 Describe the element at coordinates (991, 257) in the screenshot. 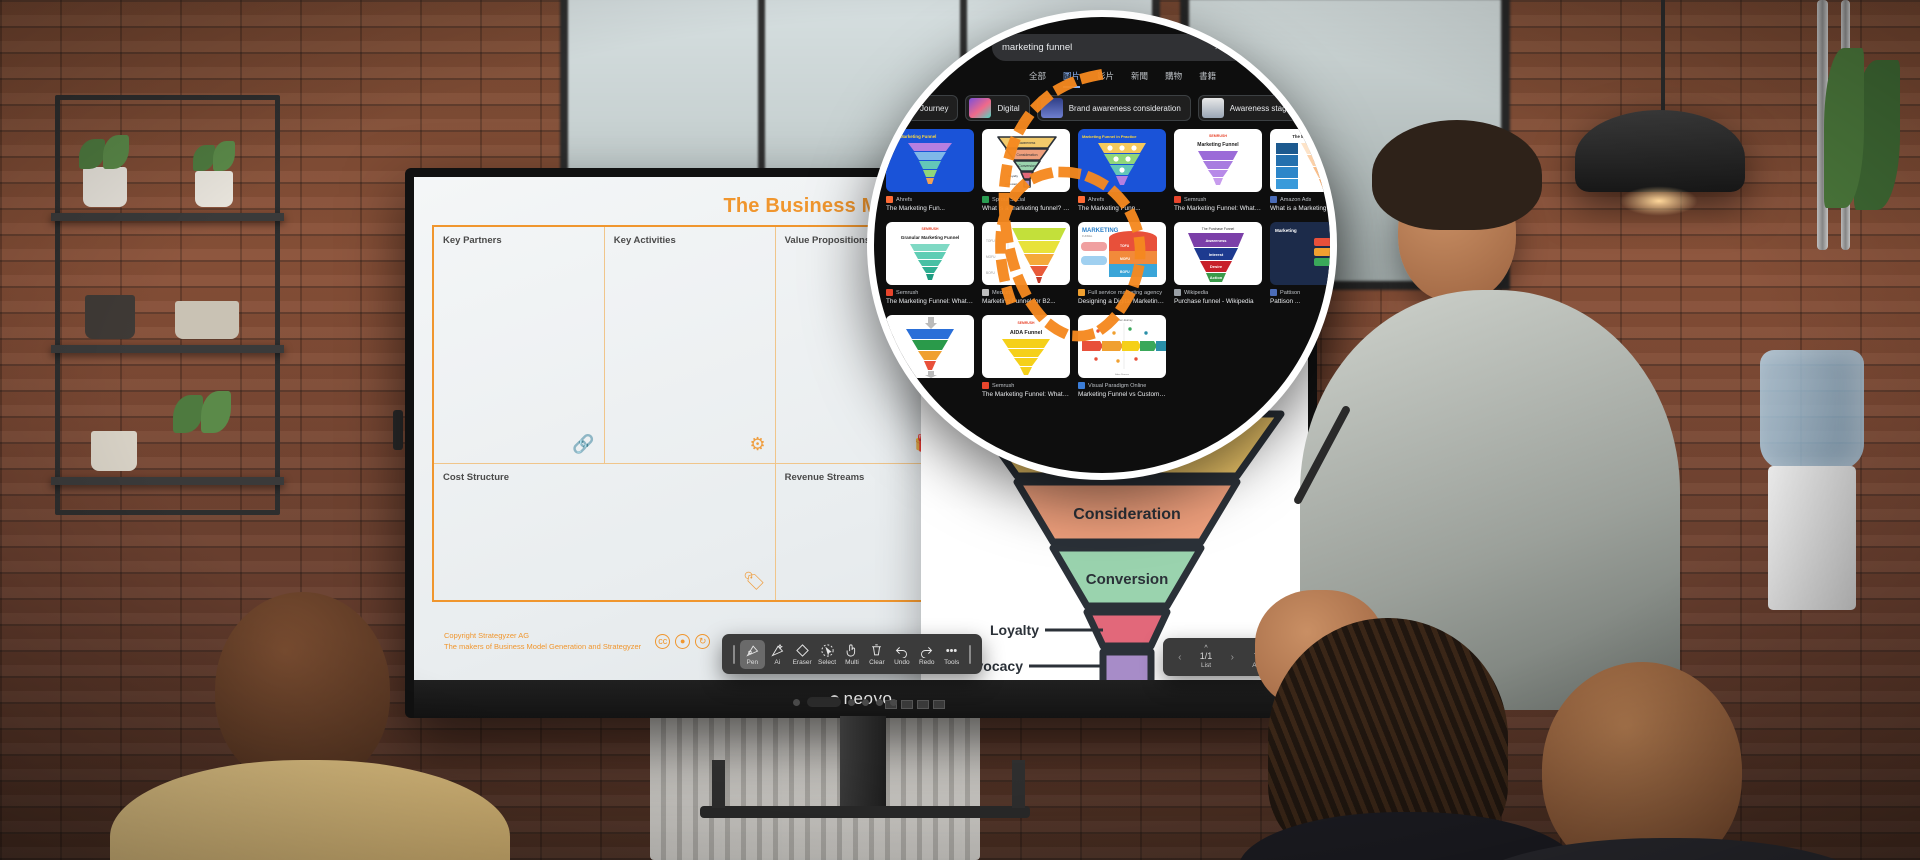

I see `svg-text: MOFU` at that location.